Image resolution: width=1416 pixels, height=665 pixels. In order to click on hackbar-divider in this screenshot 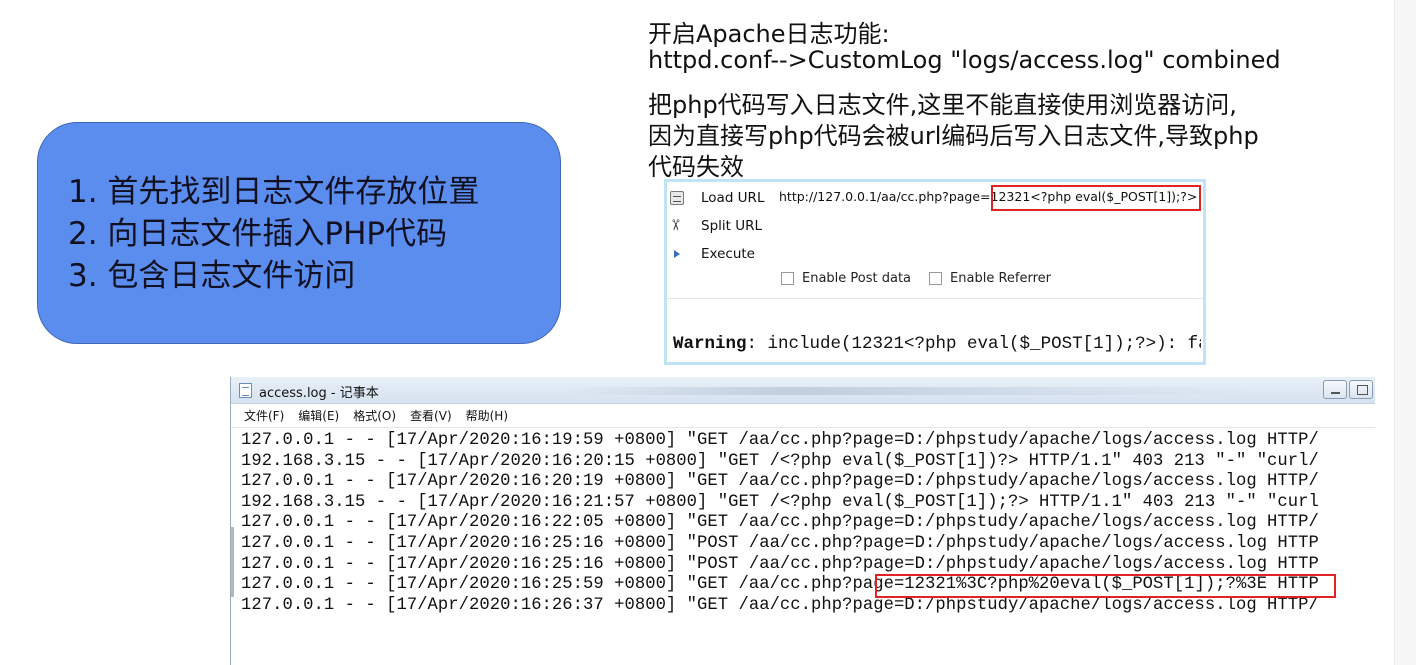, I will do `click(935, 298)`.